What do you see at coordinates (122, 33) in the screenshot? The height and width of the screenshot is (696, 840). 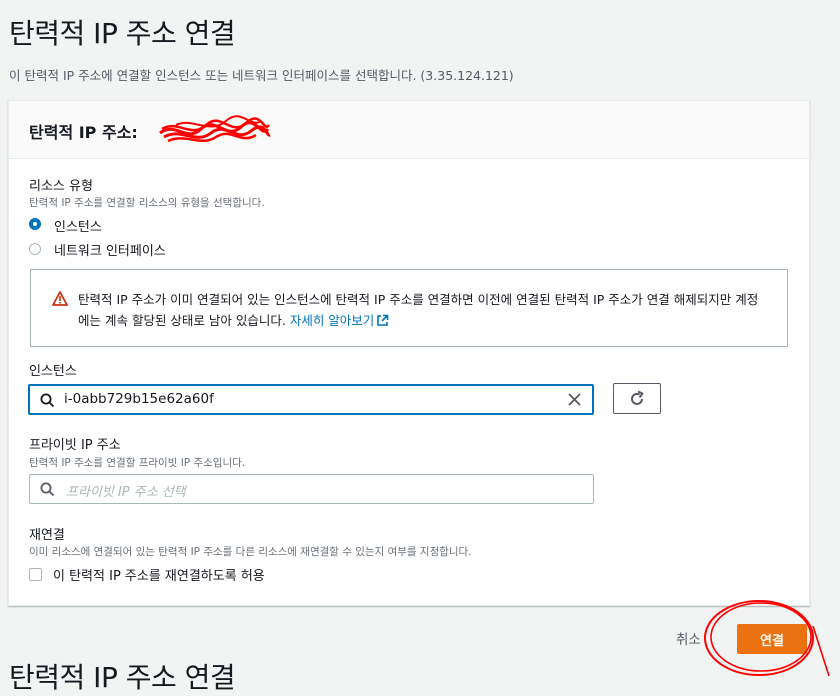 I see `page-title: 탄력적 IP 주소 연결` at bounding box center [122, 33].